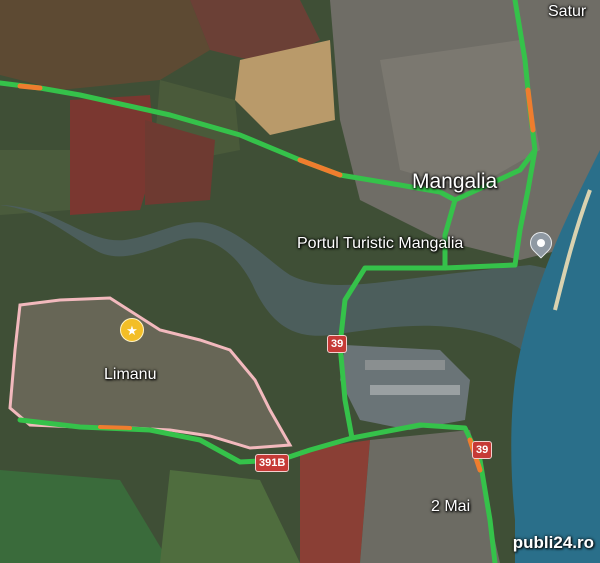  Describe the element at coordinates (272, 463) in the screenshot. I see `road-shield-391b: 391B` at that location.